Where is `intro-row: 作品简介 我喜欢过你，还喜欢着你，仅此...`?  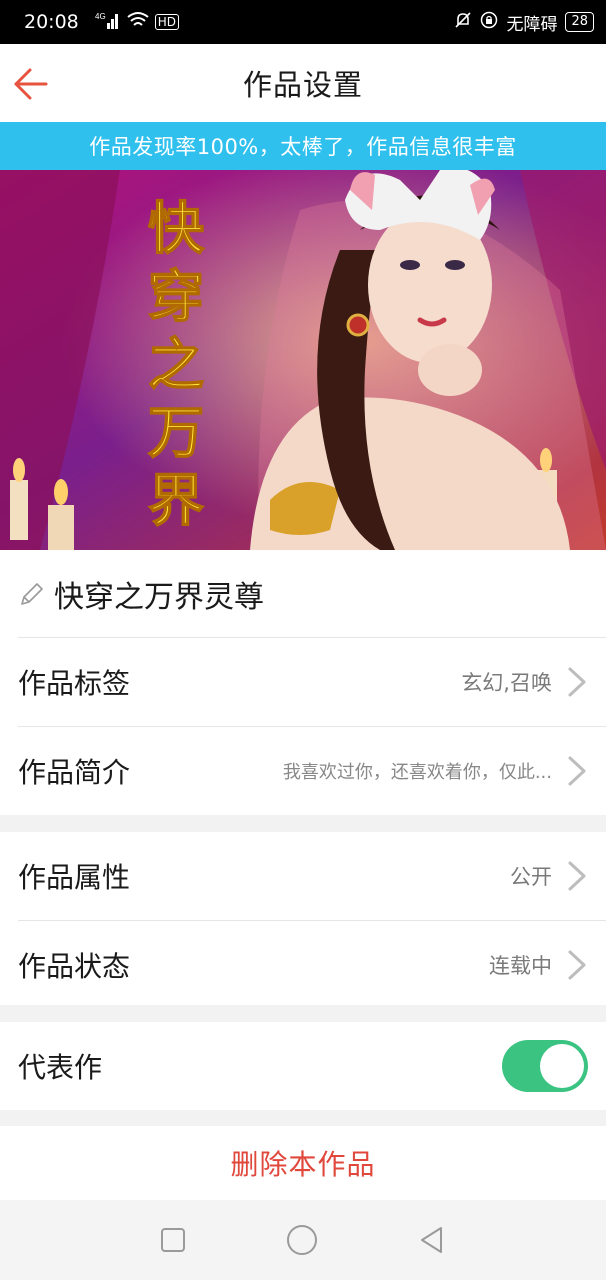
intro-row: 作品简介 我喜欢过你，还喜欢着你，仅此... is located at coordinates (303, 771).